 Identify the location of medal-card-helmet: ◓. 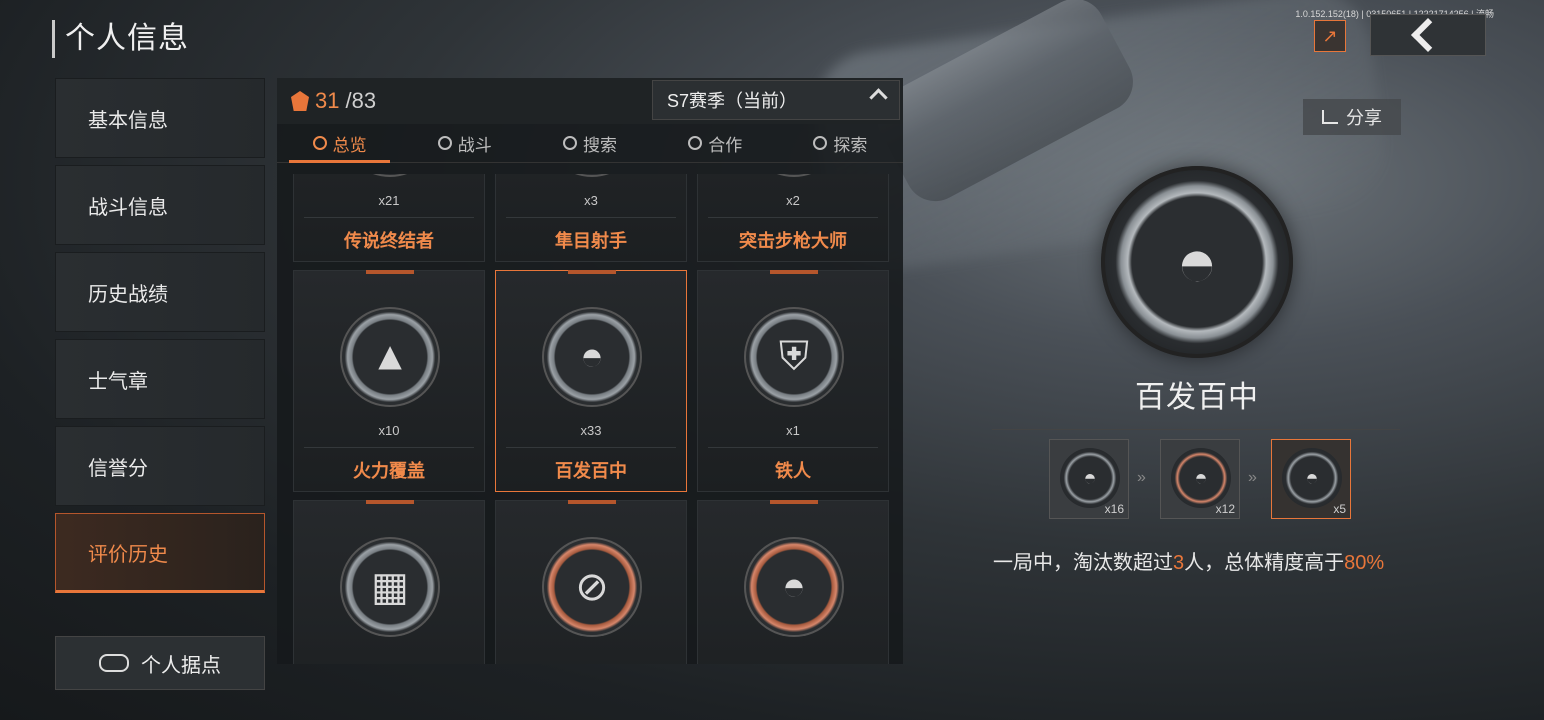
(793, 582).